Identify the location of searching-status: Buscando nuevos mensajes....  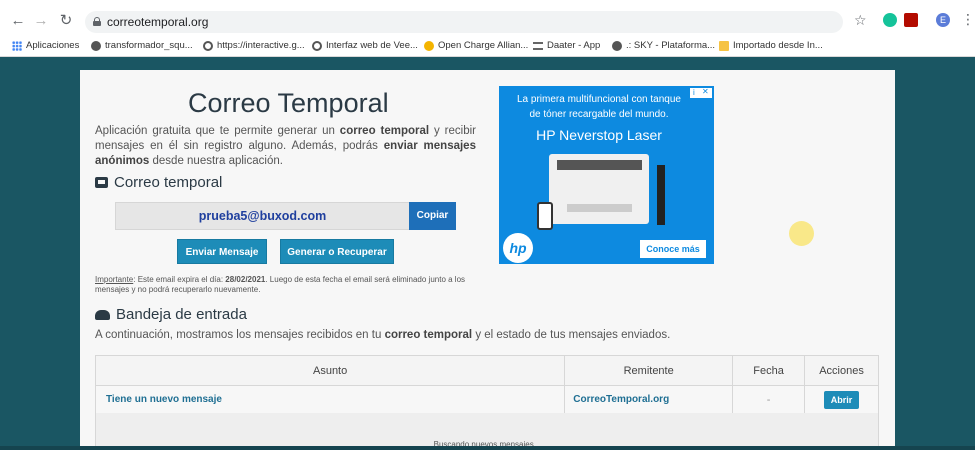
(487, 431).